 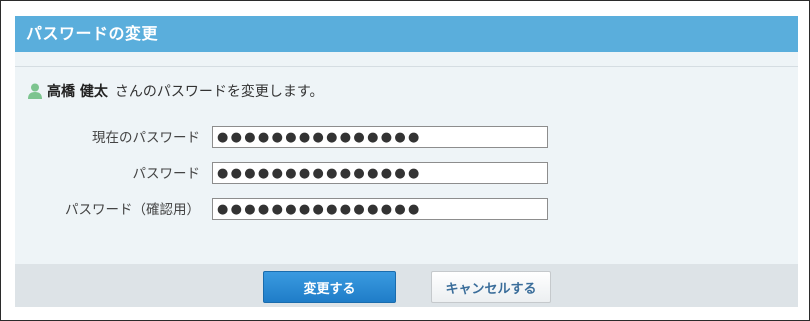 What do you see at coordinates (146, 138) in the screenshot?
I see `current-password-label: 現在のパスワード` at bounding box center [146, 138].